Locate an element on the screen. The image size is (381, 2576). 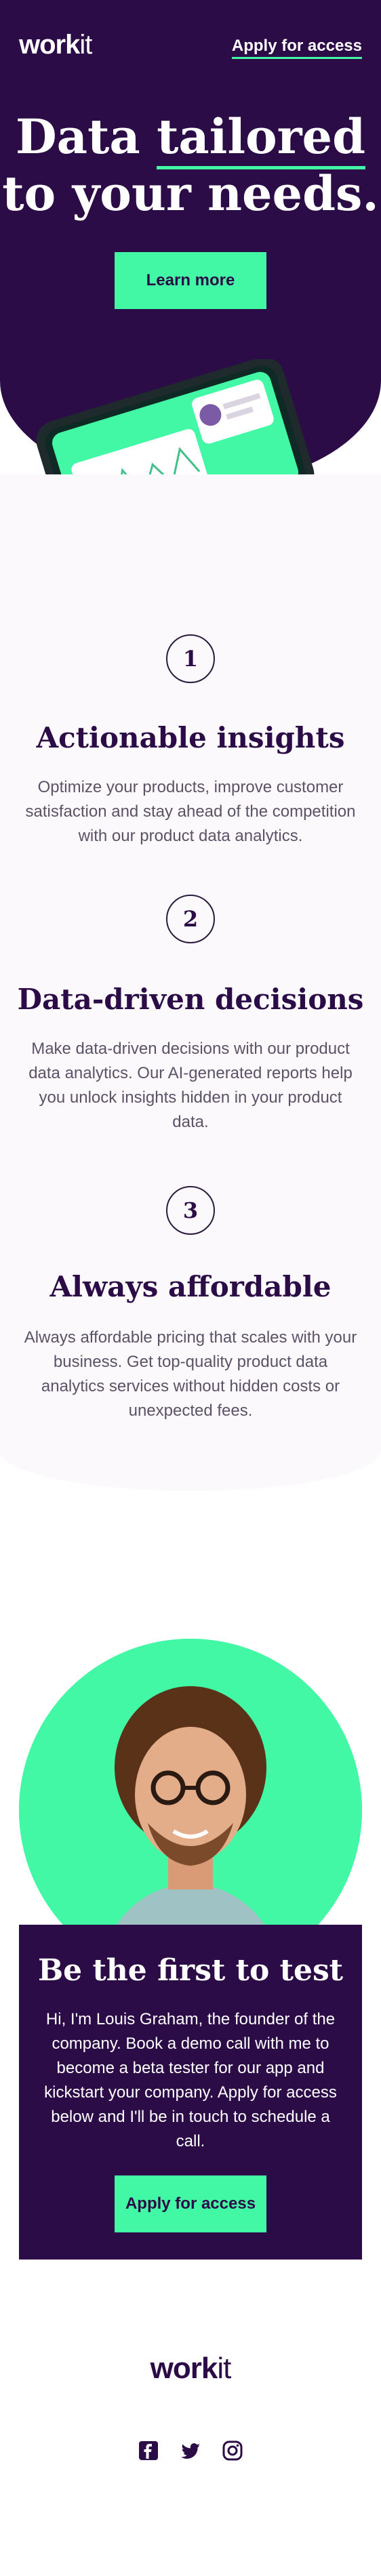
learn-more-button: Learn more is located at coordinates (190, 281).